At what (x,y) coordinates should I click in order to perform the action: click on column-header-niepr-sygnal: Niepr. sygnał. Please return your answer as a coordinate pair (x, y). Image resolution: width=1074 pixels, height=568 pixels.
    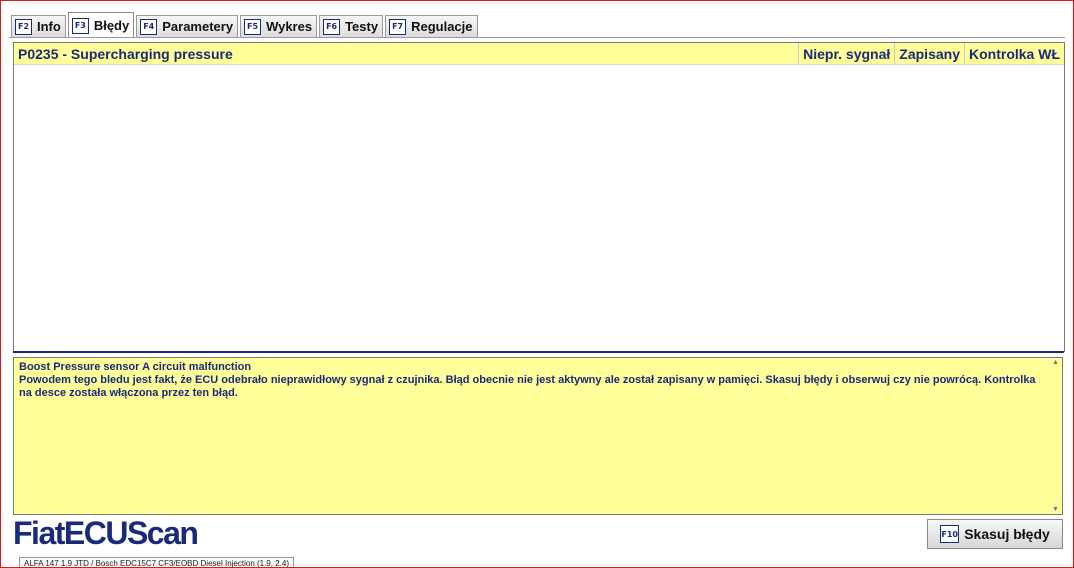
    Looking at the image, I should click on (846, 53).